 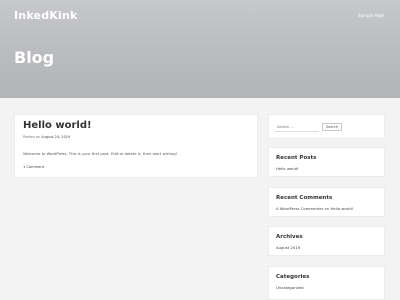 I want to click on post-date: August 24, 2019, so click(x=55, y=137).